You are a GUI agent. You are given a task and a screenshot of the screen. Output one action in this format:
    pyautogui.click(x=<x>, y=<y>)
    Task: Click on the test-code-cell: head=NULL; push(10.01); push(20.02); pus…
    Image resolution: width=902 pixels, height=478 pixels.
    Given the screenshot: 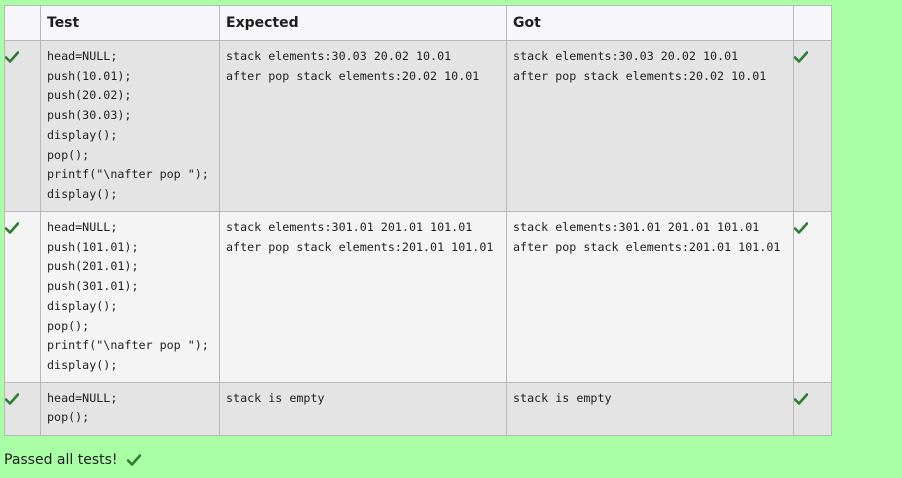 What is the action you would take?
    pyautogui.click(x=130, y=126)
    